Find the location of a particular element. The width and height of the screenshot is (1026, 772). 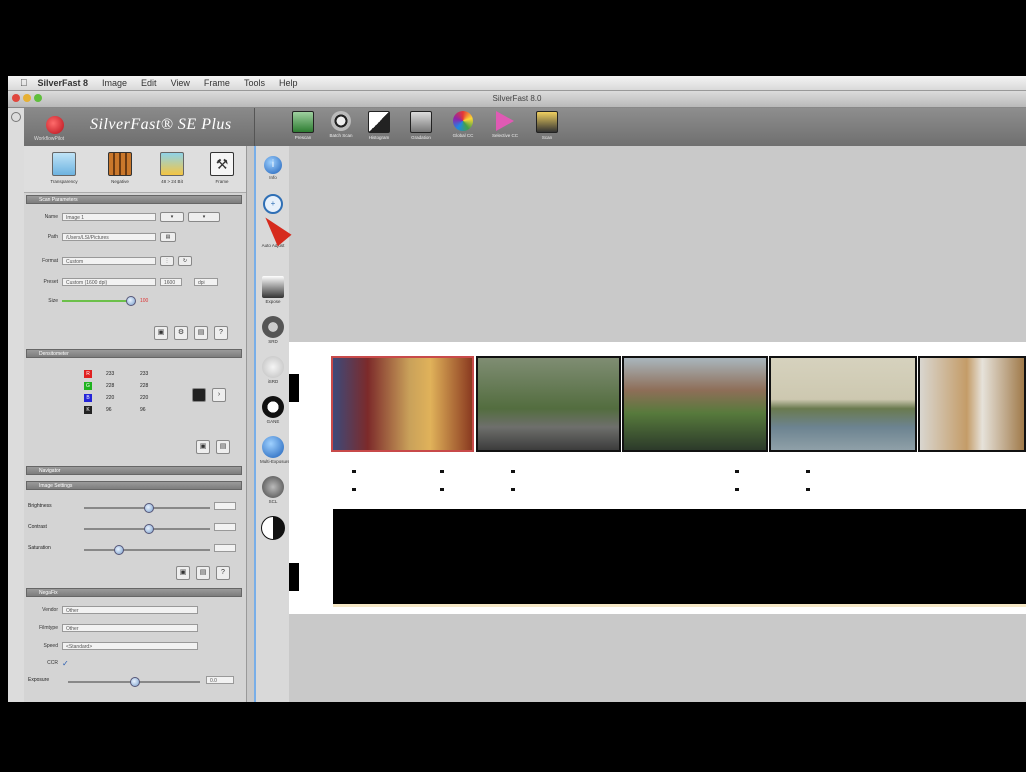

resolution-field: 1600 is located at coordinates (171, 282).